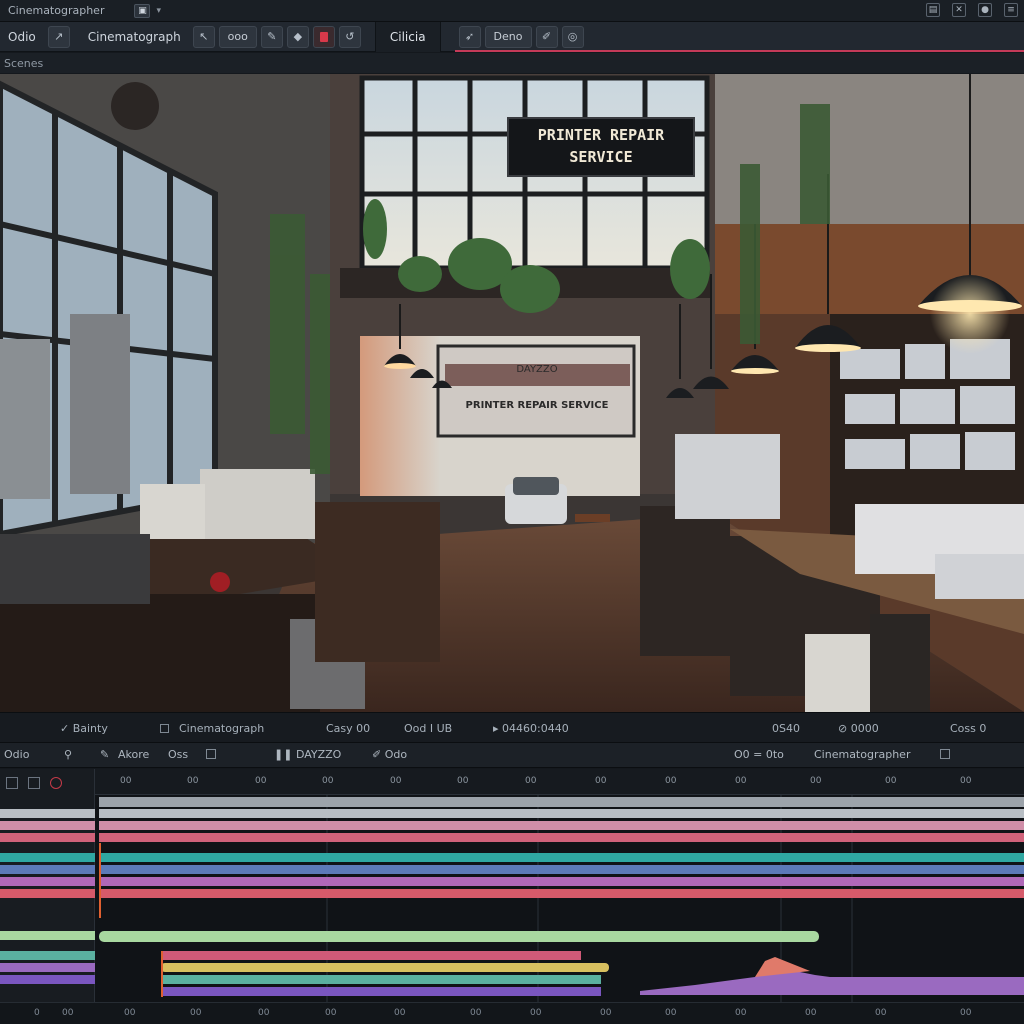  What do you see at coordinates (134, 37) in the screenshot?
I see `toolbar-item-cinematograph: Cinematograph` at bounding box center [134, 37].